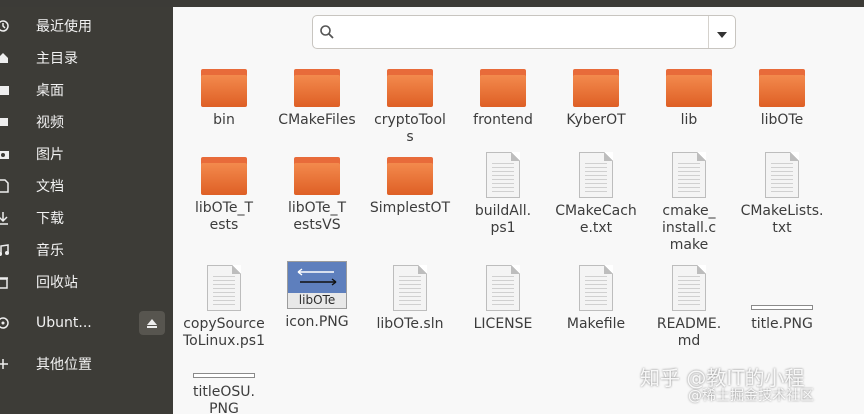 Image resolution: width=864 pixels, height=418 pixels. What do you see at coordinates (86, 122) in the screenshot?
I see `sidebar-item-videos: 视频` at bounding box center [86, 122].